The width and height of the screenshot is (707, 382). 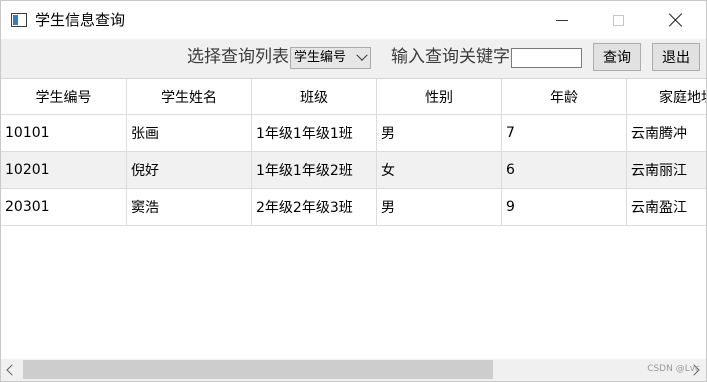 I want to click on column-header: 班级, so click(x=314, y=97).